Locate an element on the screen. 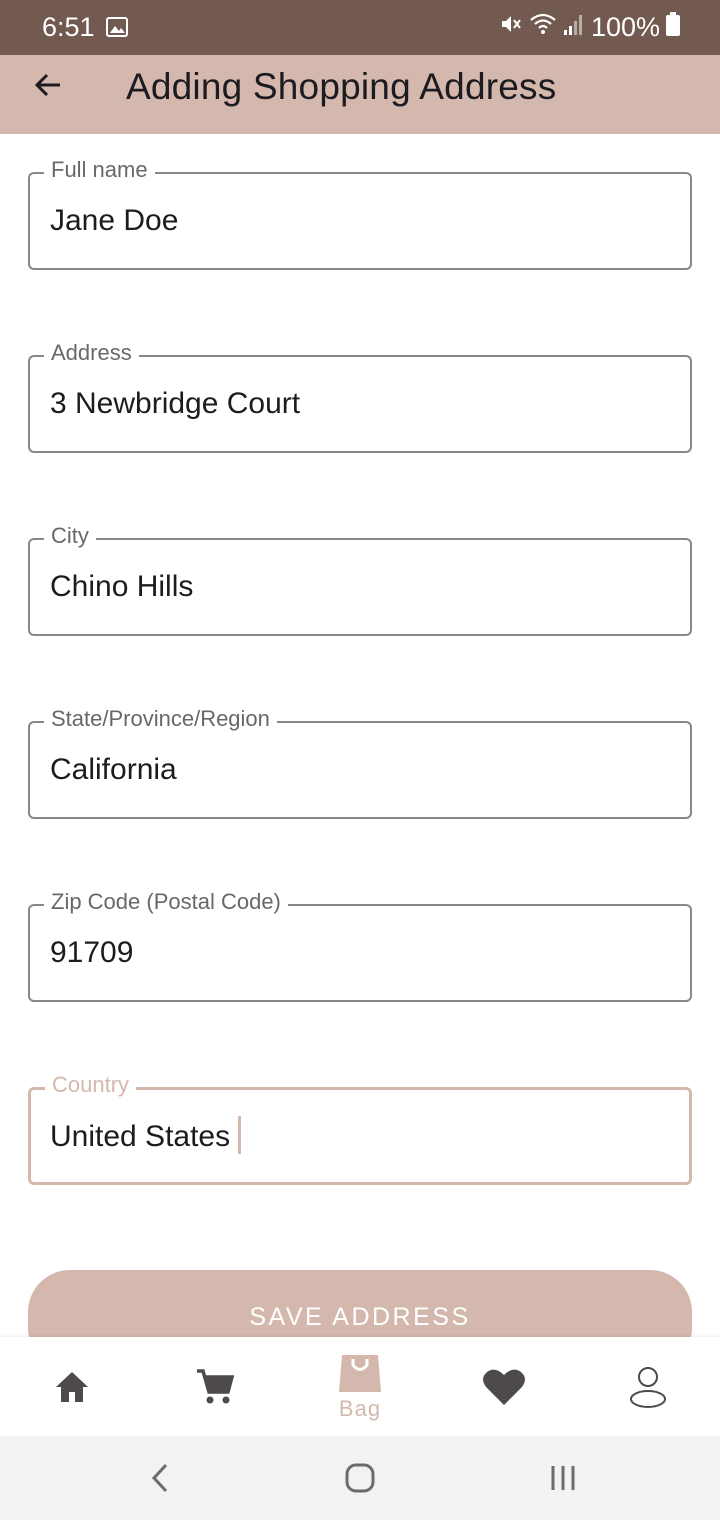 This screenshot has width=720, height=1520. image-notification-icon is located at coordinates (117, 29).